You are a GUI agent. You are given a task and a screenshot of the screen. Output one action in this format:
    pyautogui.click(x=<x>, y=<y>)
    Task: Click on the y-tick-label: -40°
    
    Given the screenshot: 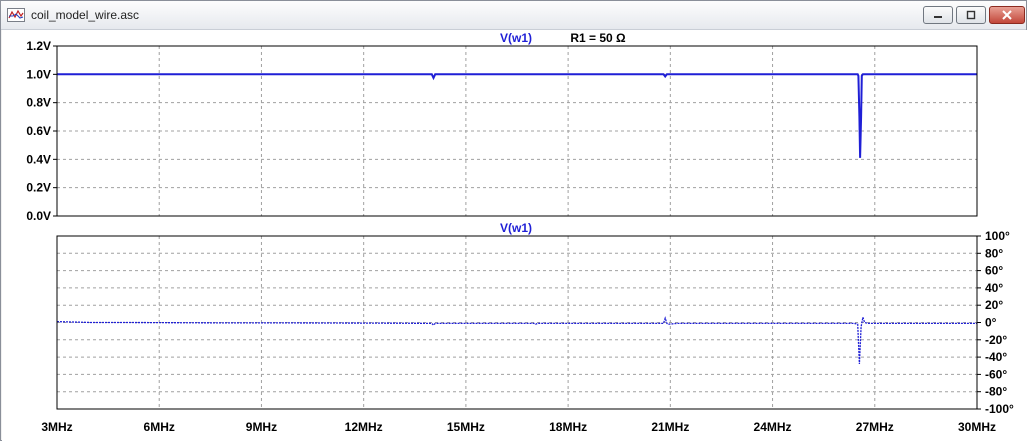 What is the action you would take?
    pyautogui.click(x=996, y=357)
    